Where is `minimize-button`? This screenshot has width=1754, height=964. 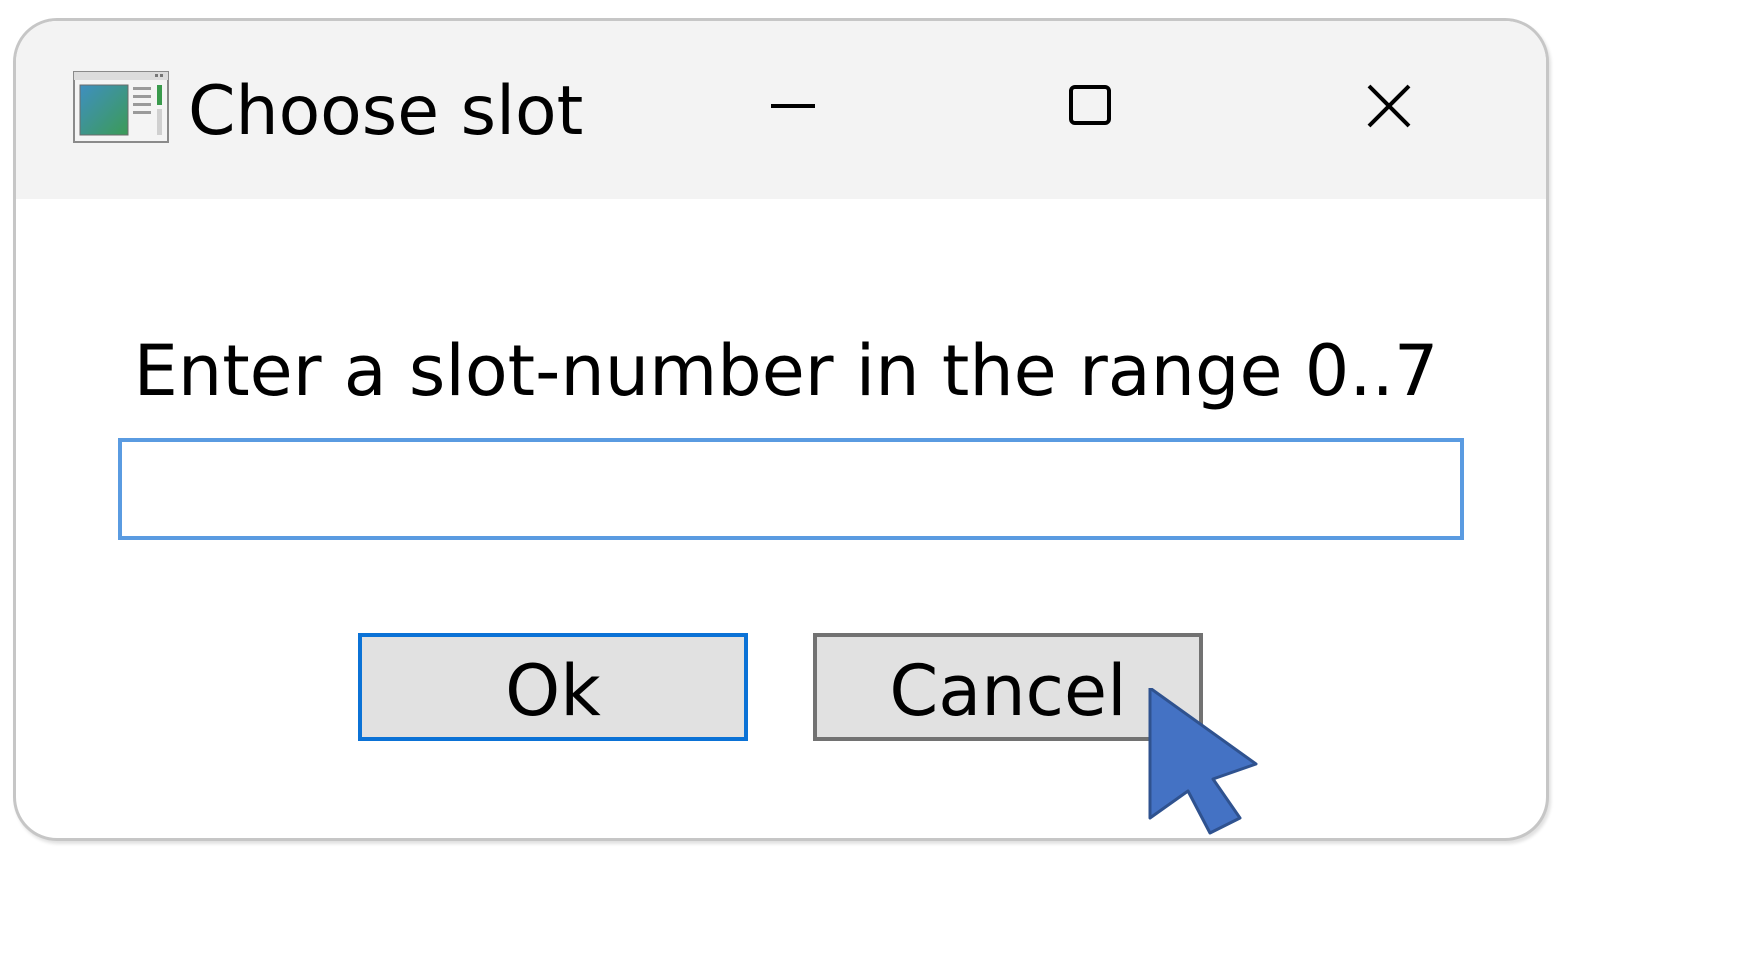
minimize-button is located at coordinates (791, 106).